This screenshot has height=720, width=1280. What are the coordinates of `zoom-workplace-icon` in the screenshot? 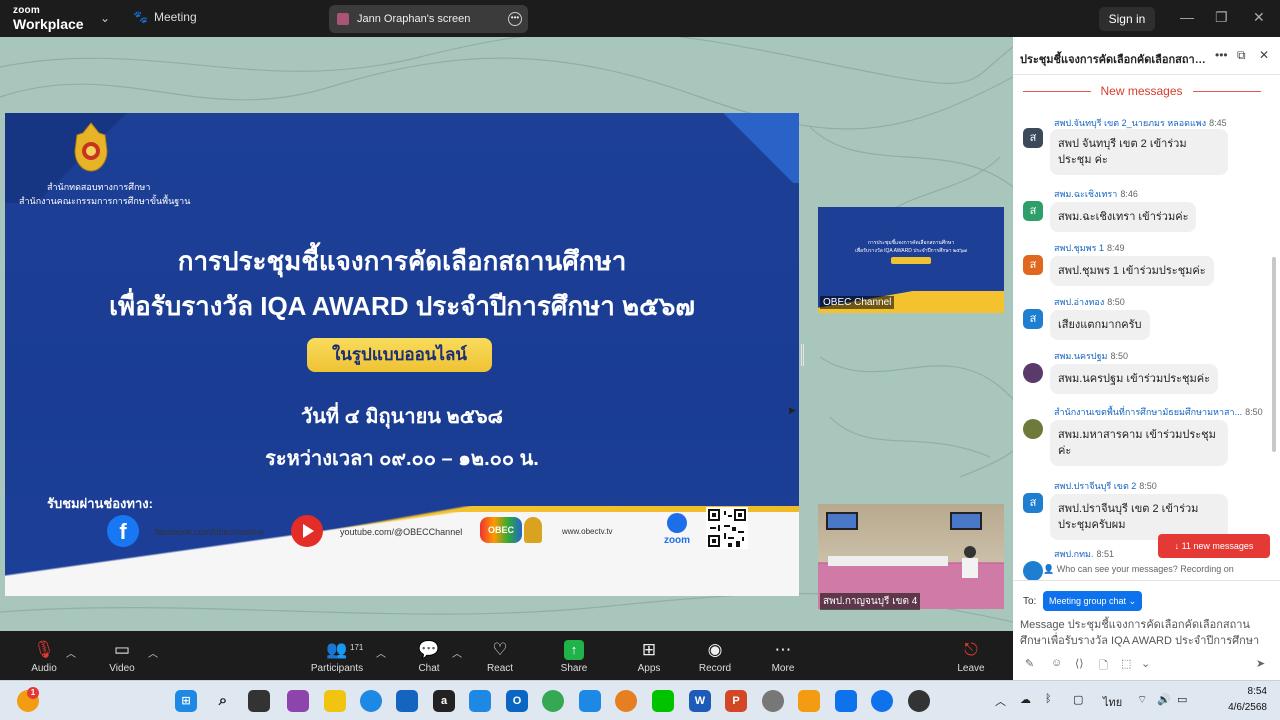 It's located at (846, 701).